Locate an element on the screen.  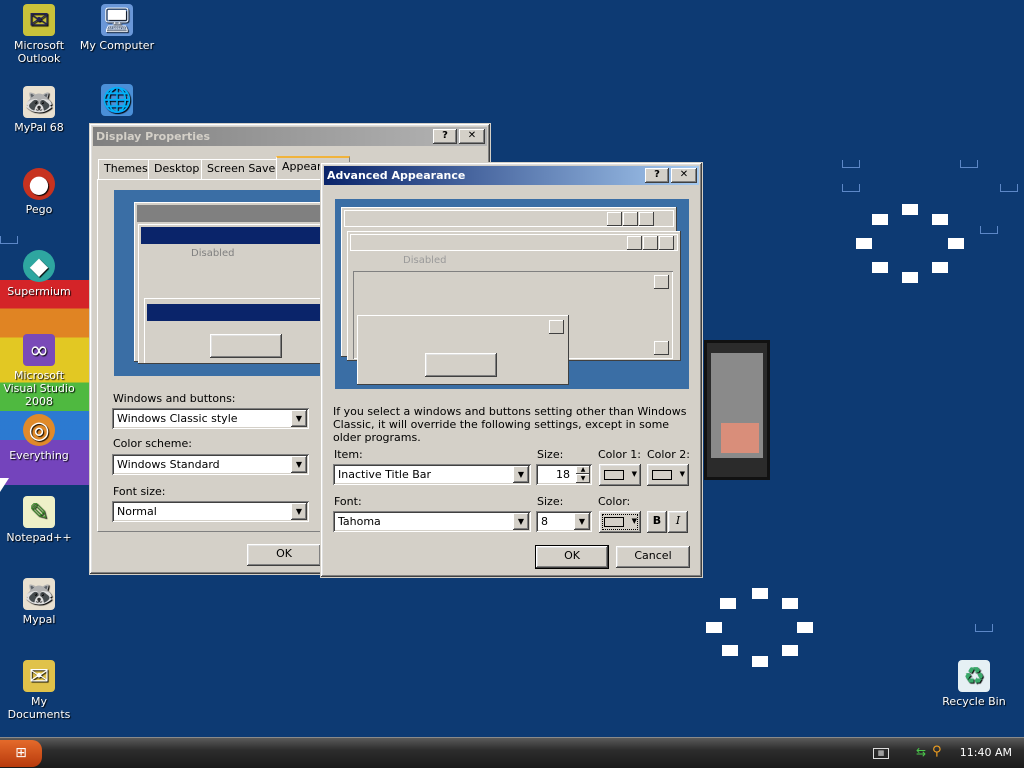
supermium-icon: ◆ is located at coordinates (39, 266).